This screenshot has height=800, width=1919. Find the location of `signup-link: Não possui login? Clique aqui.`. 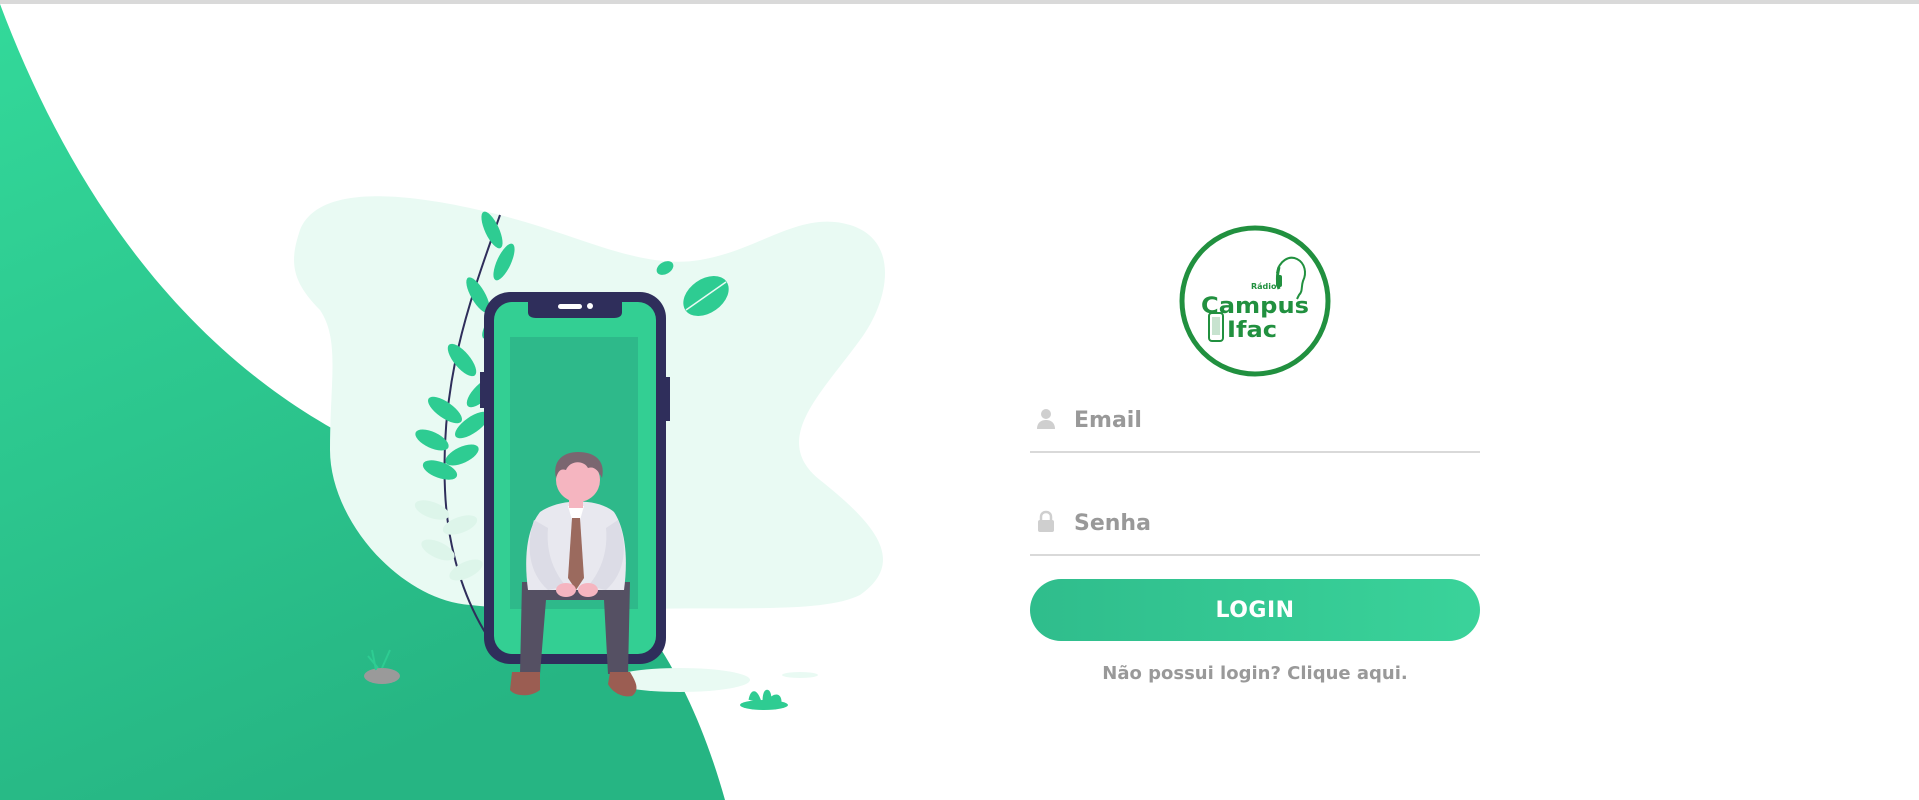

signup-link: Não possui login? Clique aqui. is located at coordinates (1255, 673).